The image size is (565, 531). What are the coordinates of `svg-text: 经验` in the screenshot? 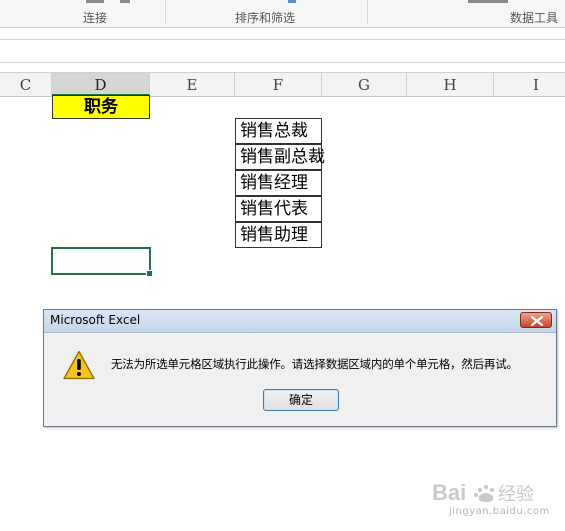 It's located at (516, 494).